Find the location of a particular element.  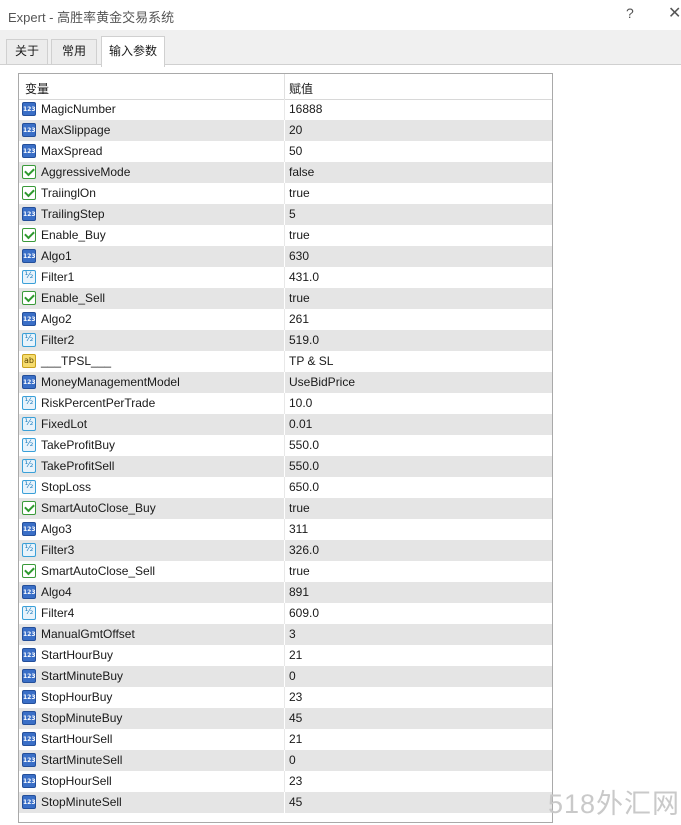

column-header-value: 赋值 is located at coordinates (301, 88).